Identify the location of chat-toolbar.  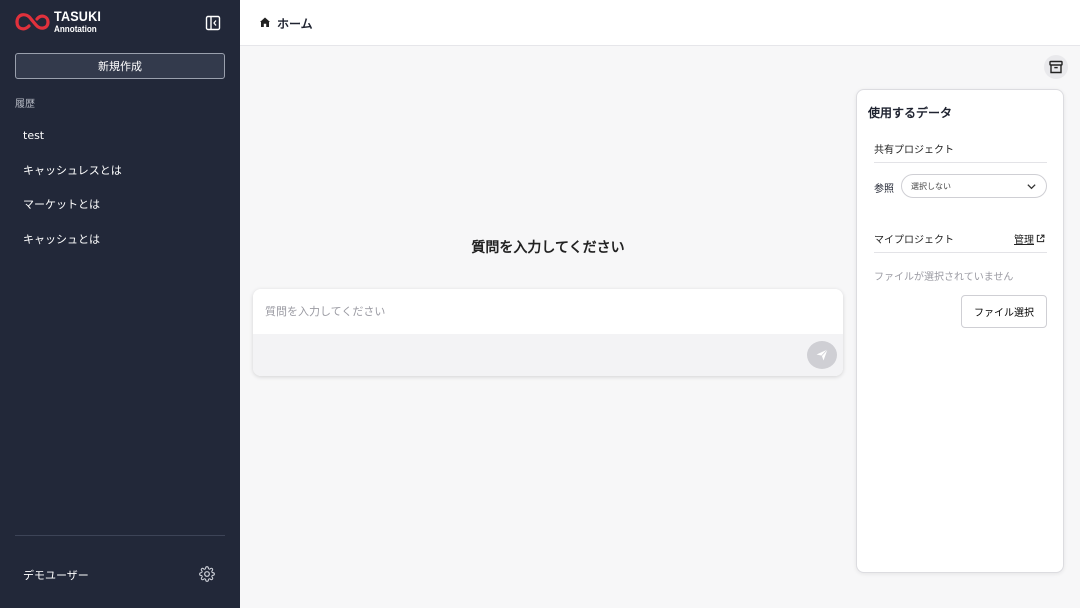
(548, 355).